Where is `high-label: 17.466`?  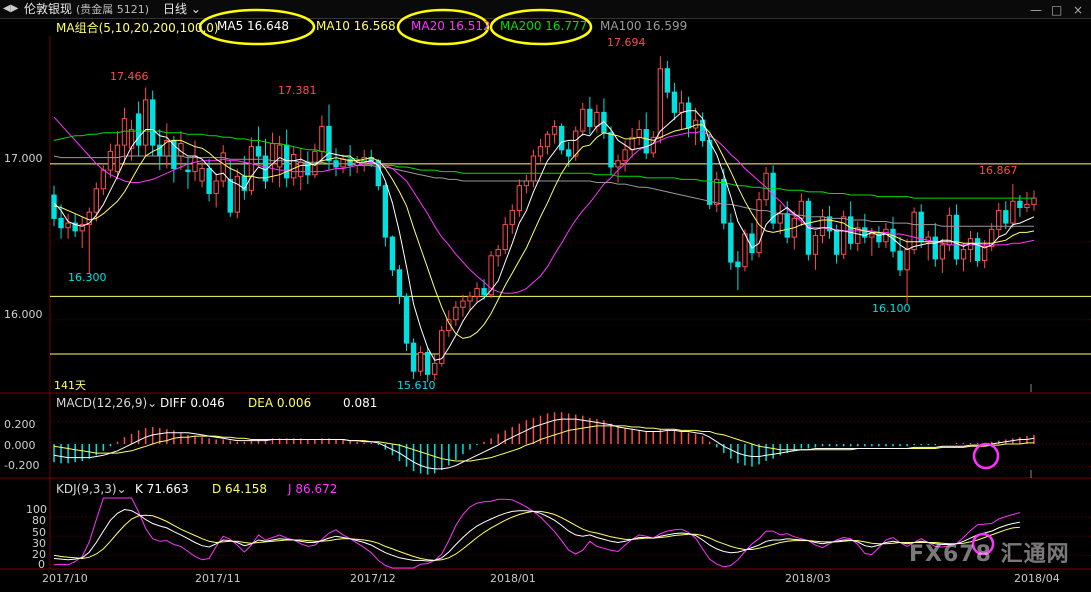 high-label: 17.466 is located at coordinates (129, 76).